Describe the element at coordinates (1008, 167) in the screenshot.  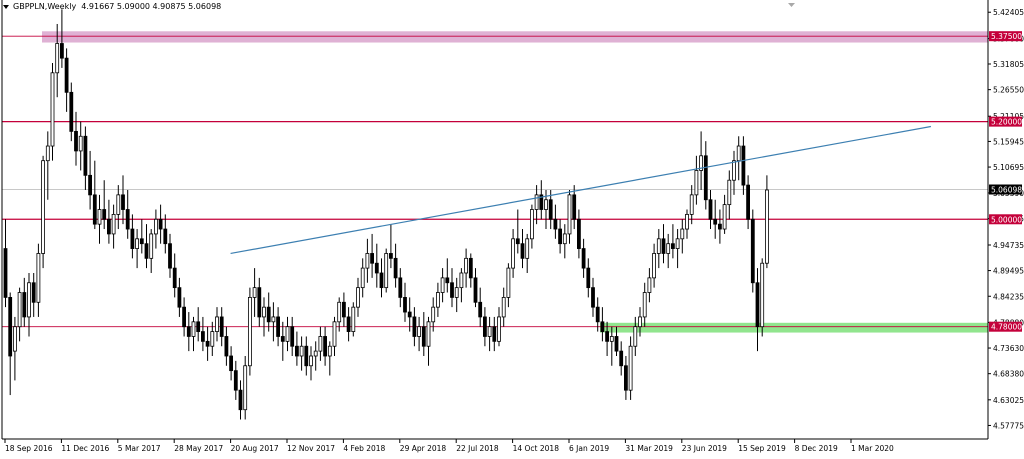
I see `y-tick-label: 5.10695` at that location.